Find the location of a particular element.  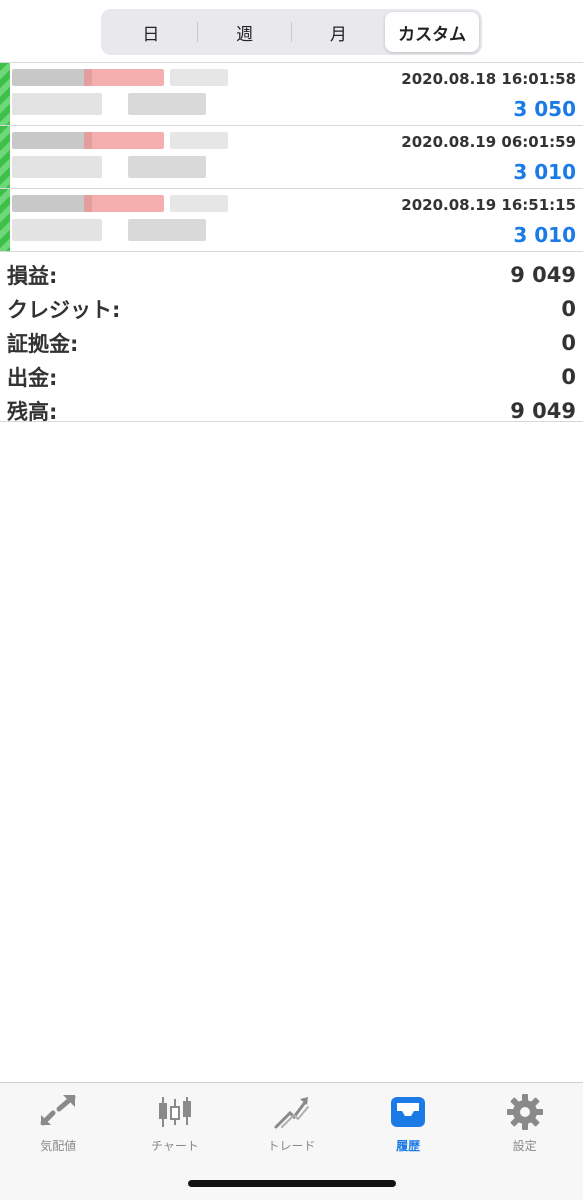

tab-label: 設定 is located at coordinates (524, 1146).